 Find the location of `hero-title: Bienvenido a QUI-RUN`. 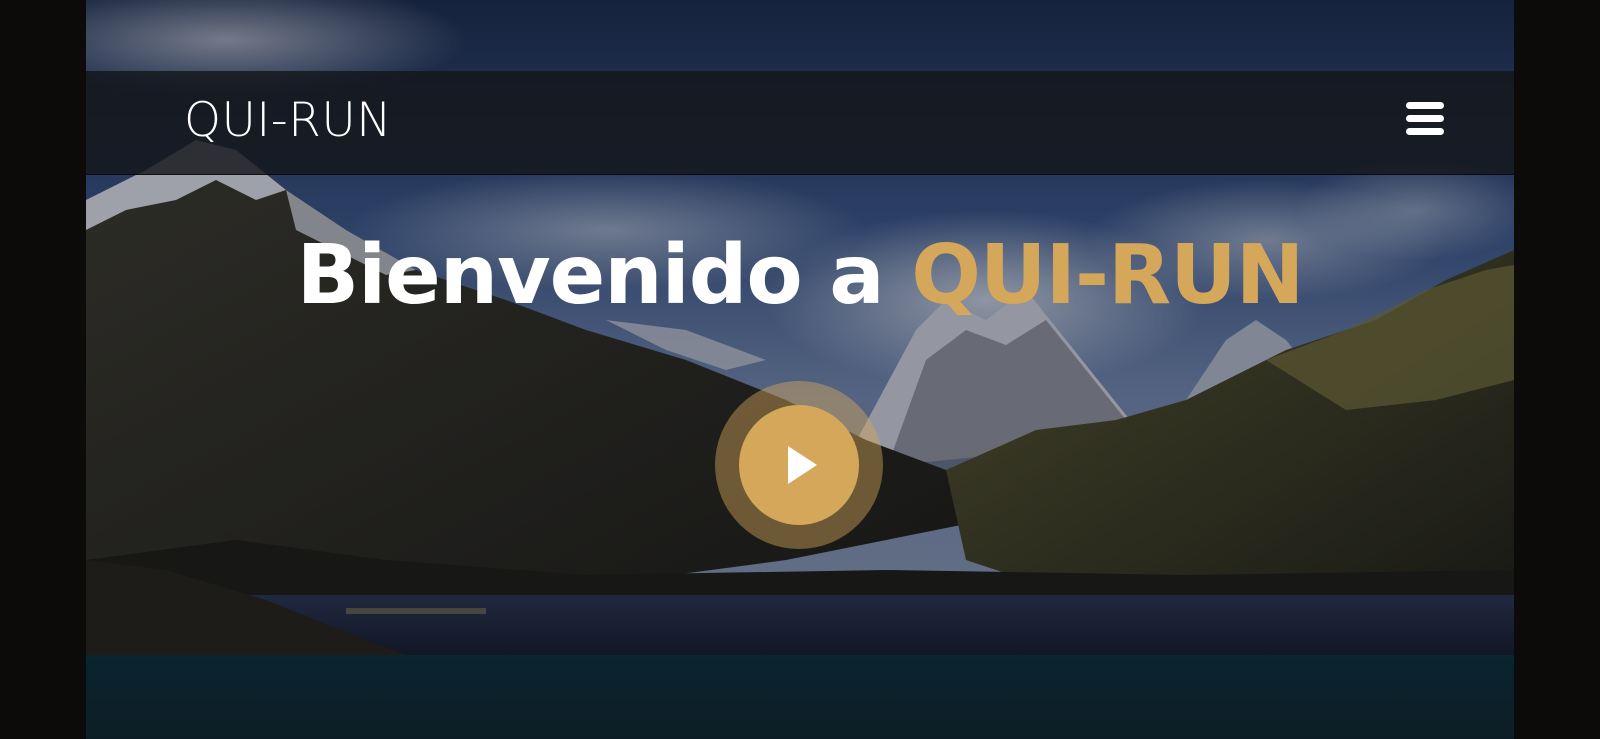

hero-title: Bienvenido a QUI-RUN is located at coordinates (800, 276).